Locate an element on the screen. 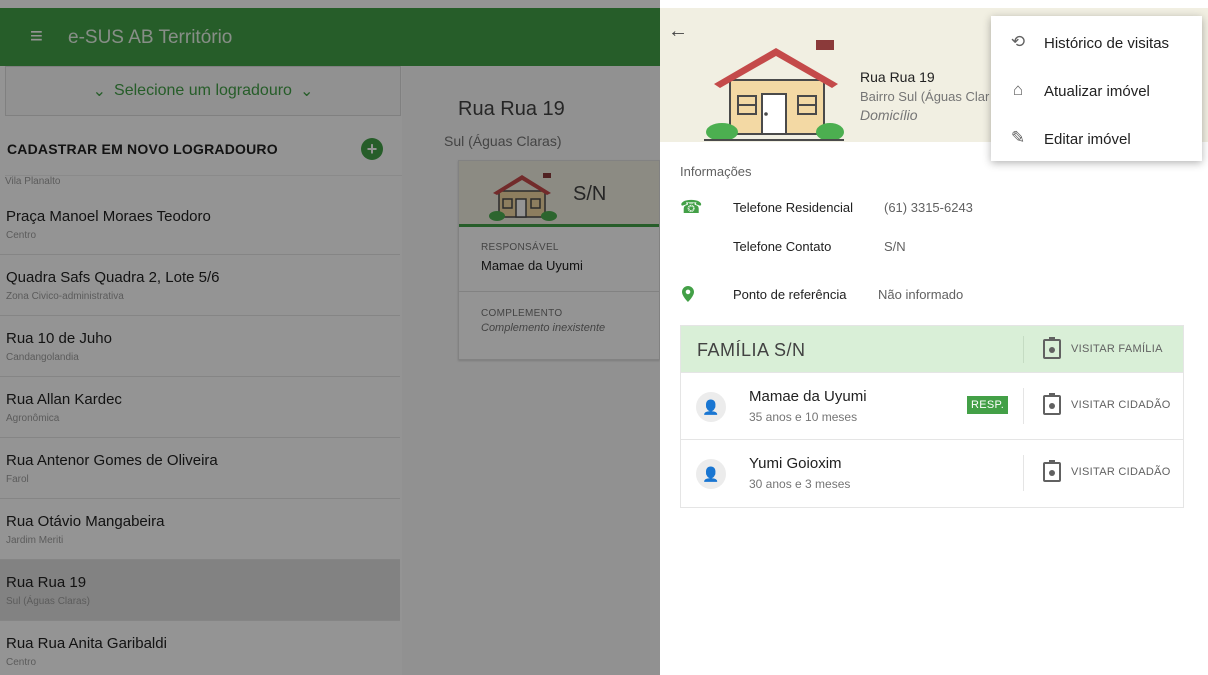  menu-item-label: Atualizar imóvel is located at coordinates (1097, 91).